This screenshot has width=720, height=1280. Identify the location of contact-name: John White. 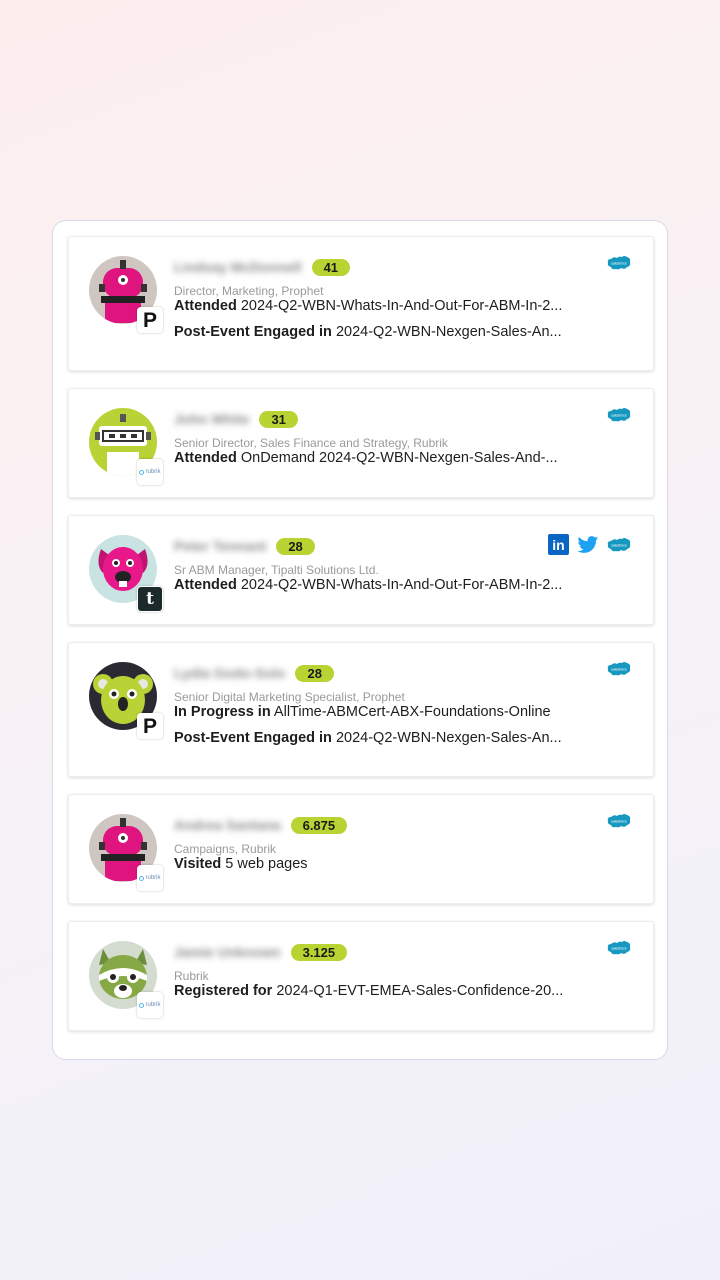
(211, 419).